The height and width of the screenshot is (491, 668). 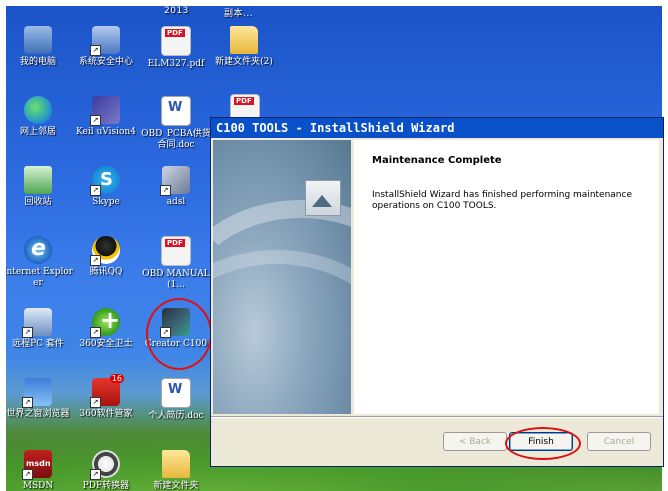 I want to click on desktop-icon-adsl: ↗ adsl, so click(x=176, y=187).